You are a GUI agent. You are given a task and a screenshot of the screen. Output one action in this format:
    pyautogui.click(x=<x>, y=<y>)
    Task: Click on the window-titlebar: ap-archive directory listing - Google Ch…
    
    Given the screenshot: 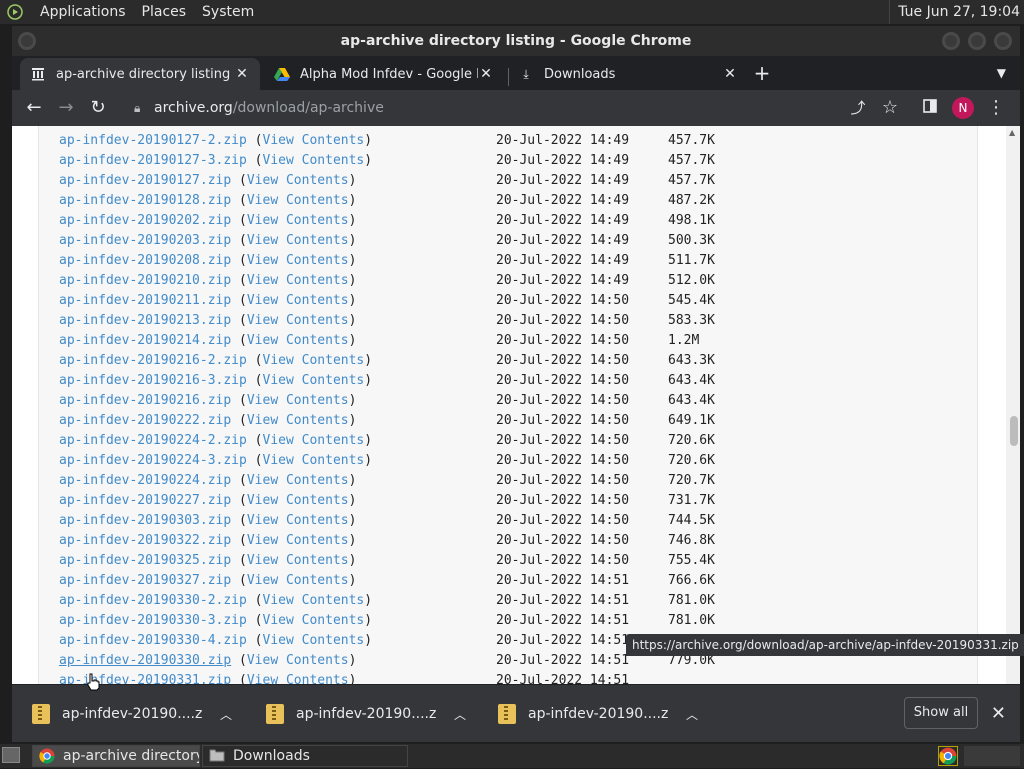 What is the action you would take?
    pyautogui.click(x=516, y=41)
    